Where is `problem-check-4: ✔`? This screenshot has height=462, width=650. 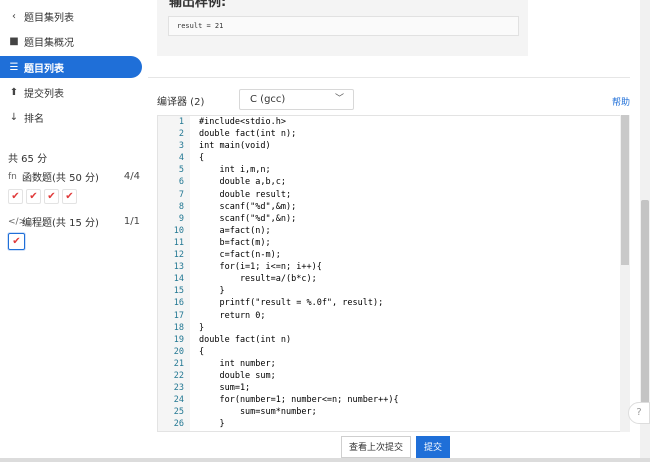
problem-check-4: ✔ is located at coordinates (69, 196).